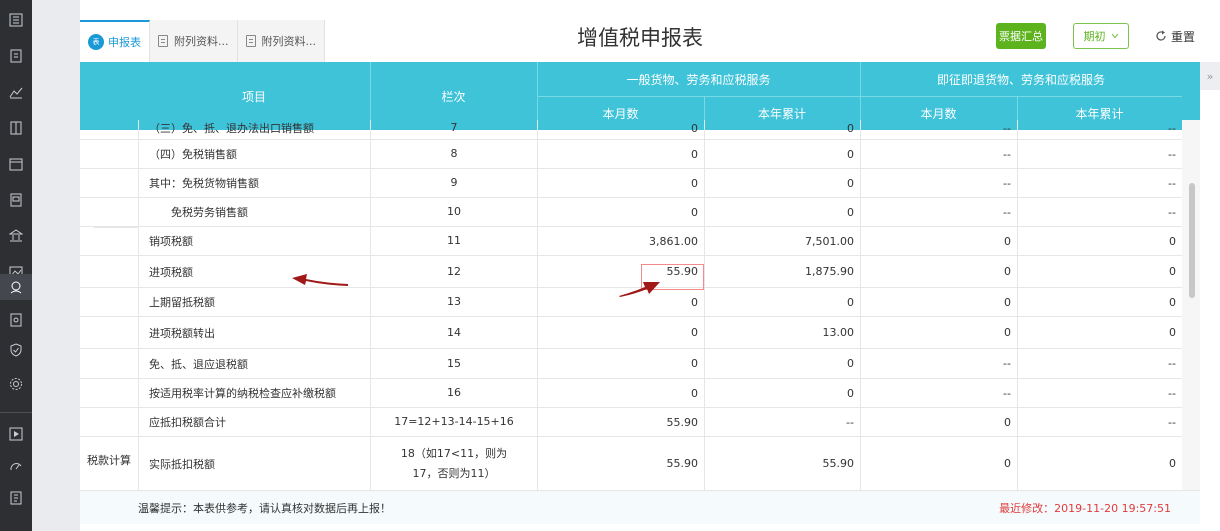  What do you see at coordinates (254, 129) in the screenshot?
I see `row-item: （三）免、抵、退办法出口销售额` at bounding box center [254, 129].